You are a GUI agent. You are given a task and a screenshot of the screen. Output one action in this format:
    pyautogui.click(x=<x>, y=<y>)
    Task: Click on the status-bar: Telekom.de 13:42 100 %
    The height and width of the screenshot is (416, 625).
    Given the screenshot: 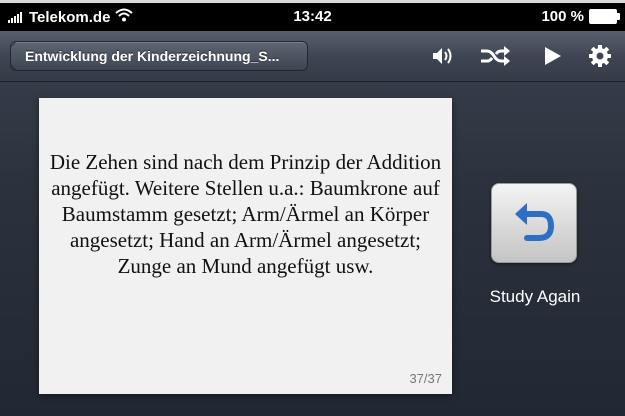 What is the action you would take?
    pyautogui.click(x=312, y=17)
    